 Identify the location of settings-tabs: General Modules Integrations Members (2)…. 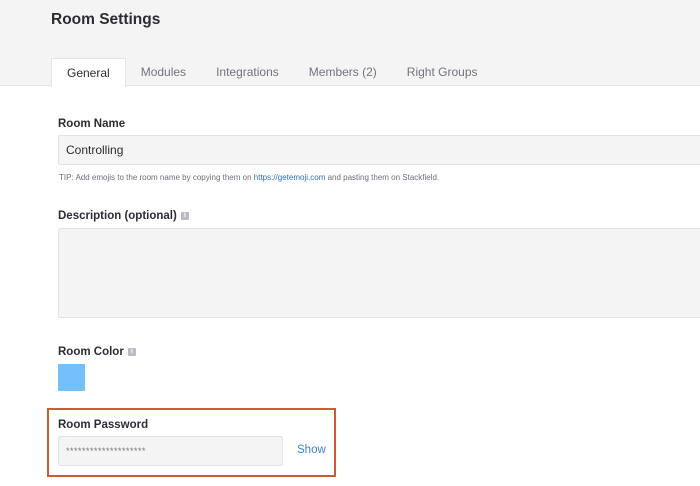
(272, 72).